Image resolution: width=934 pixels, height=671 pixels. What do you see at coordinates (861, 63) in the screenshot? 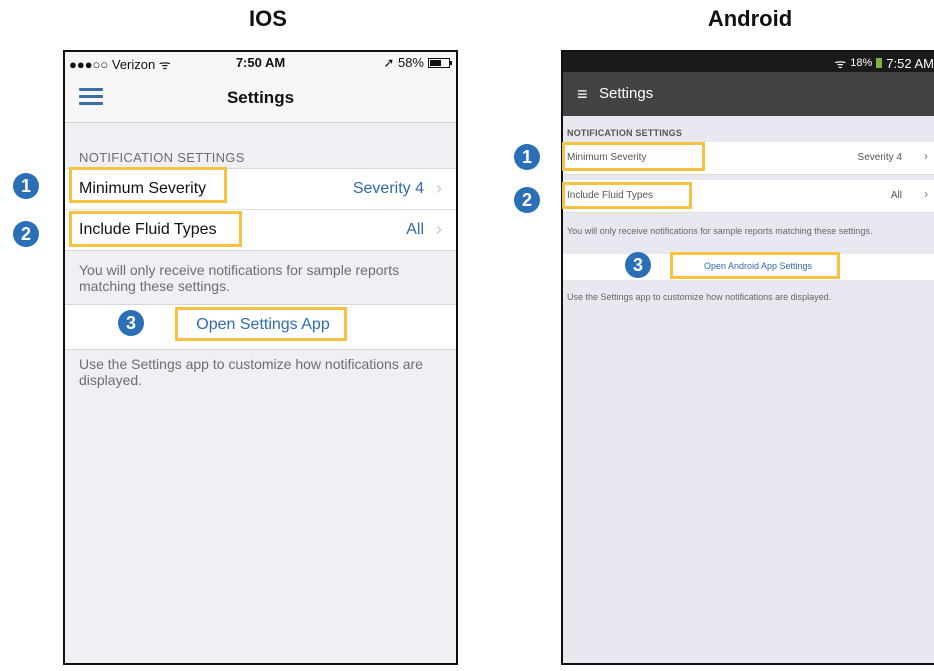
I see `android-battery-percent: 18%` at bounding box center [861, 63].